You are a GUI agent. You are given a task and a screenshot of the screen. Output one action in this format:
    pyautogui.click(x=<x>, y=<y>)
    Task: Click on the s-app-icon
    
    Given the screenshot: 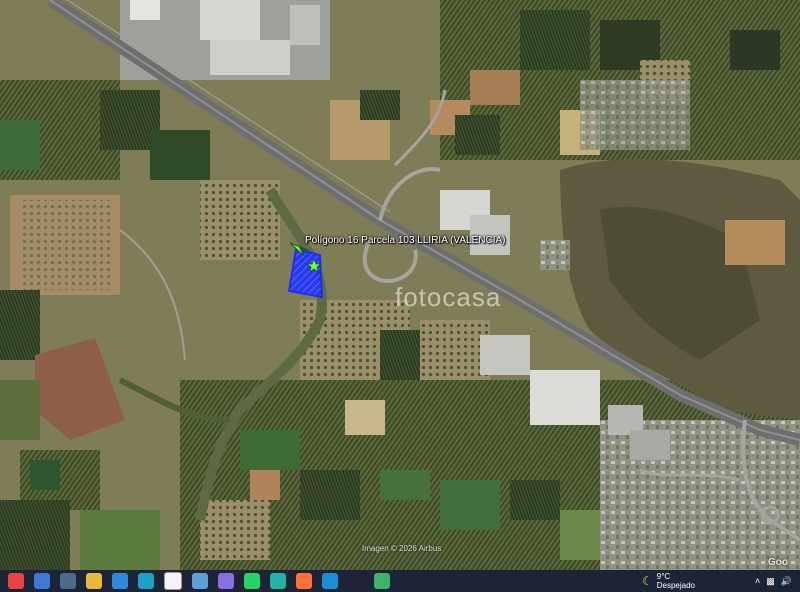 What is the action you would take?
    pyautogui.click(x=330, y=581)
    